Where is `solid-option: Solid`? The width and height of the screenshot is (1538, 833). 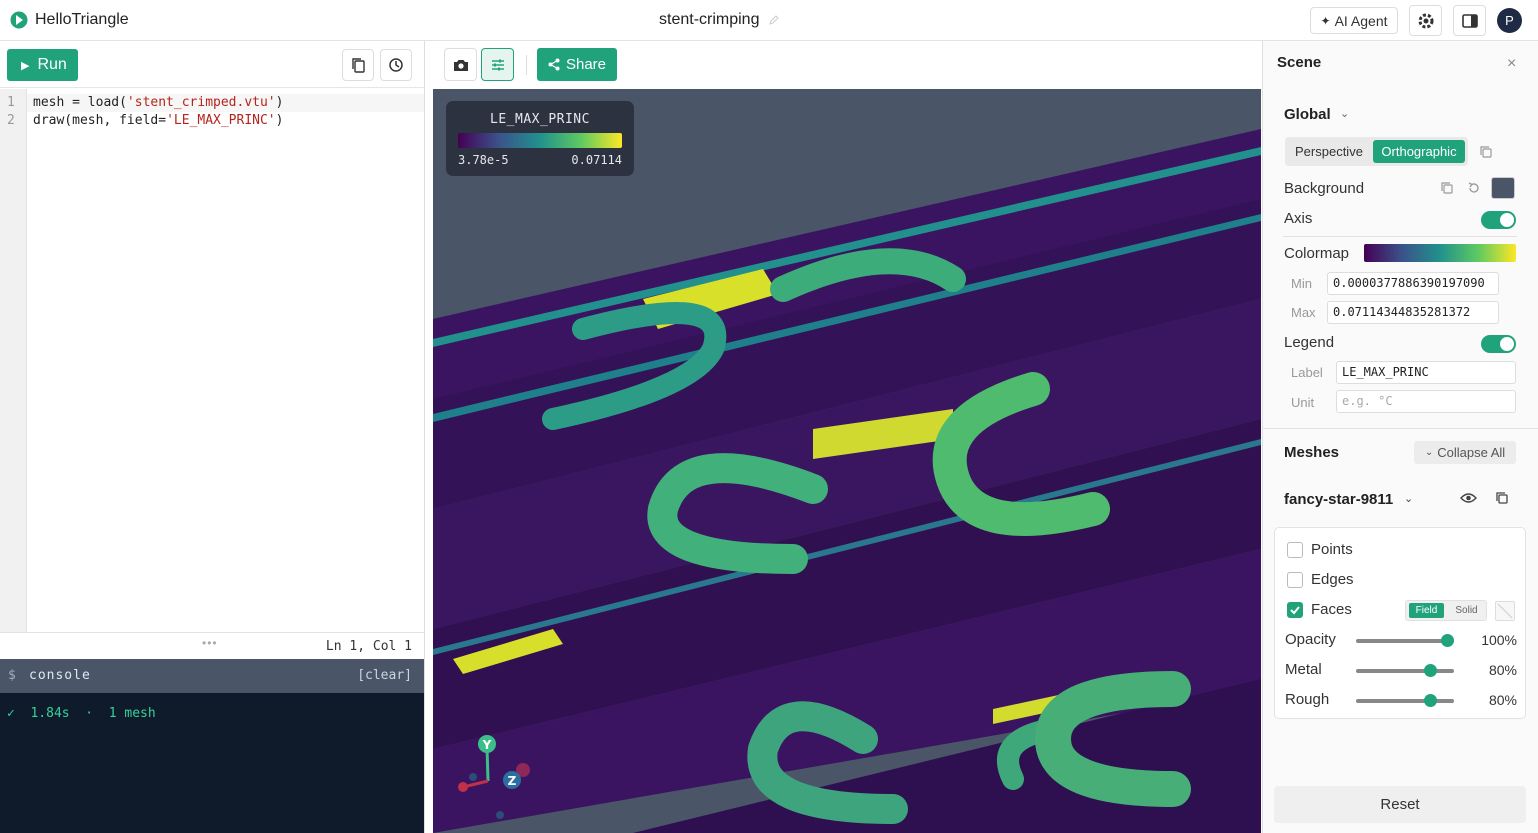
solid-option: Solid is located at coordinates (1466, 610).